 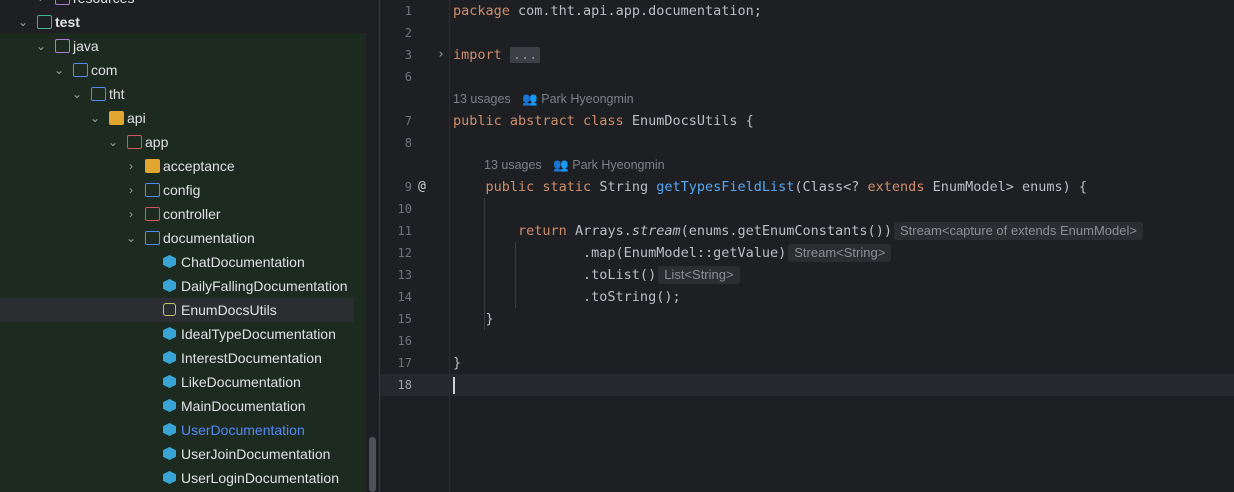 What do you see at coordinates (243, 406) in the screenshot?
I see `tree-item-label: MainDocumentation` at bounding box center [243, 406].